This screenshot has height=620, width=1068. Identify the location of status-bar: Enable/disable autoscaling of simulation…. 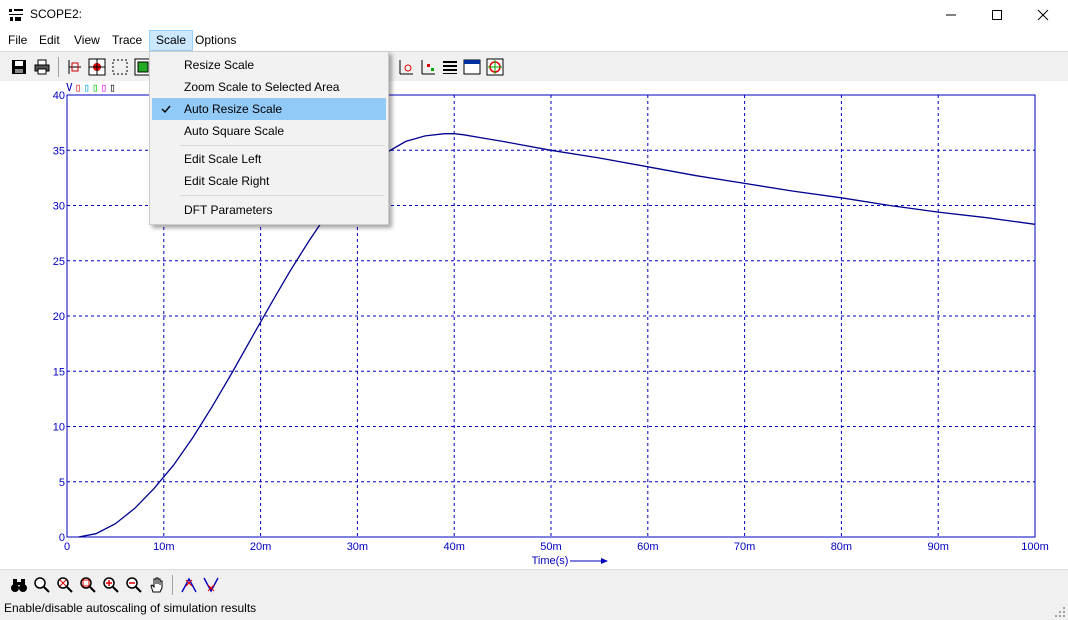
(534, 609).